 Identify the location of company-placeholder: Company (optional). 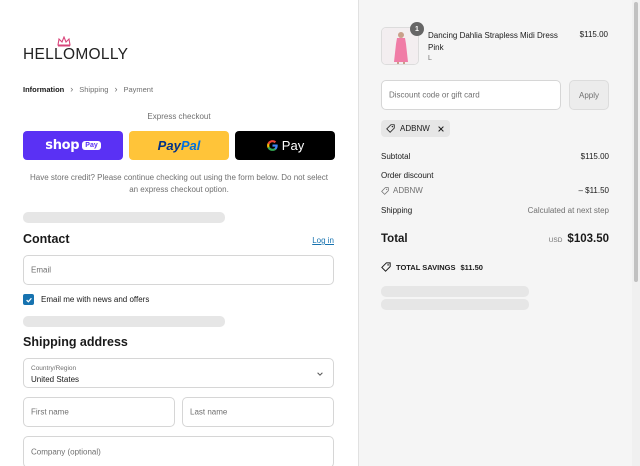
(66, 452).